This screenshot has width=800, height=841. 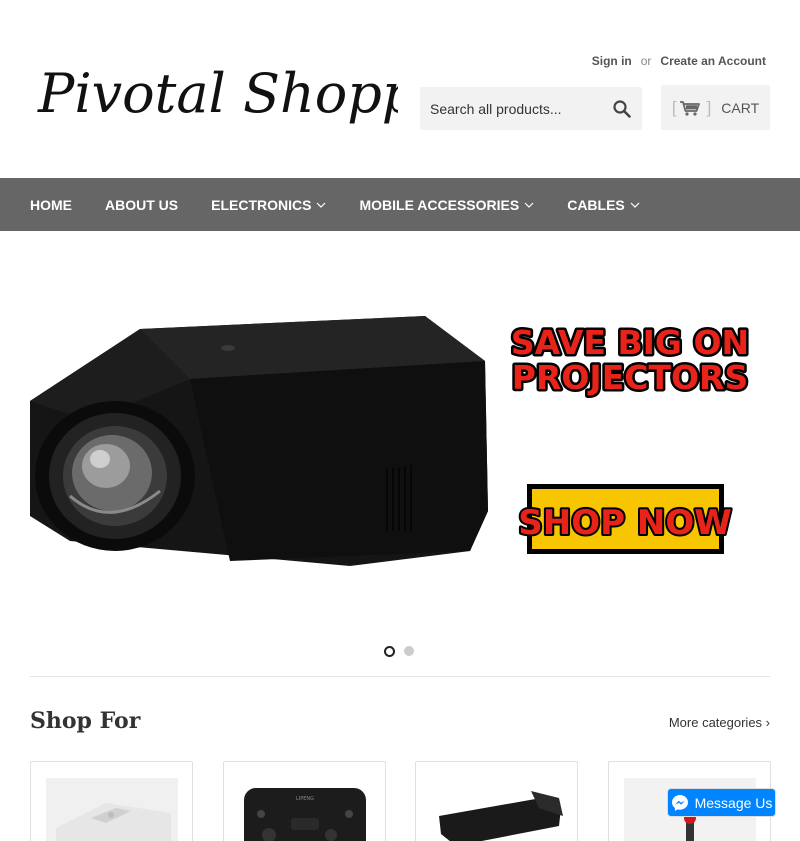 I want to click on category-card: LIPENG, so click(x=304, y=801).